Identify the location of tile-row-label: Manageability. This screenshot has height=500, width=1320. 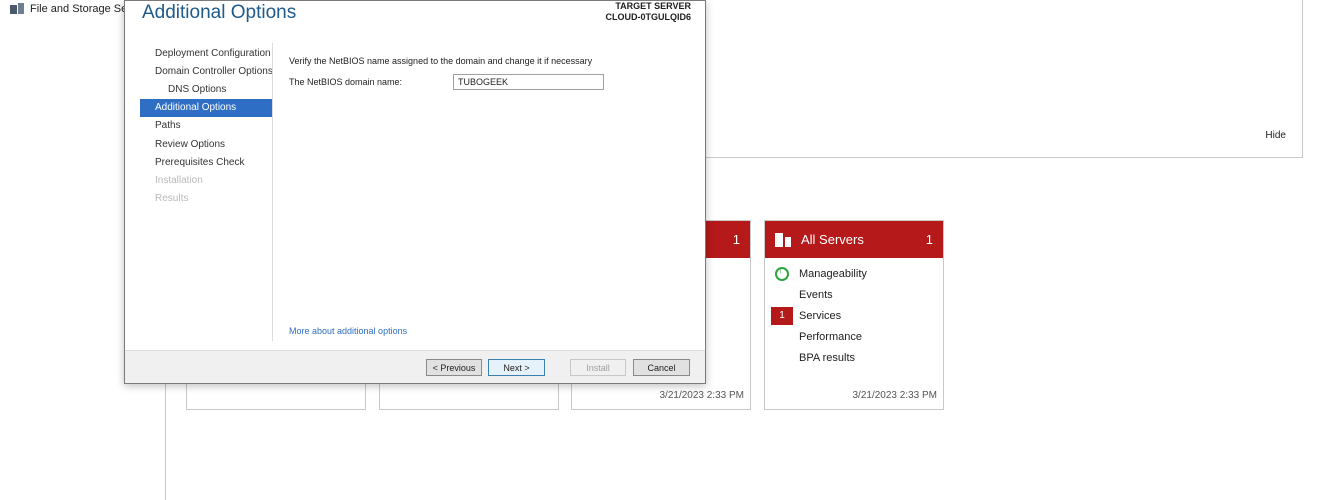
(833, 273).